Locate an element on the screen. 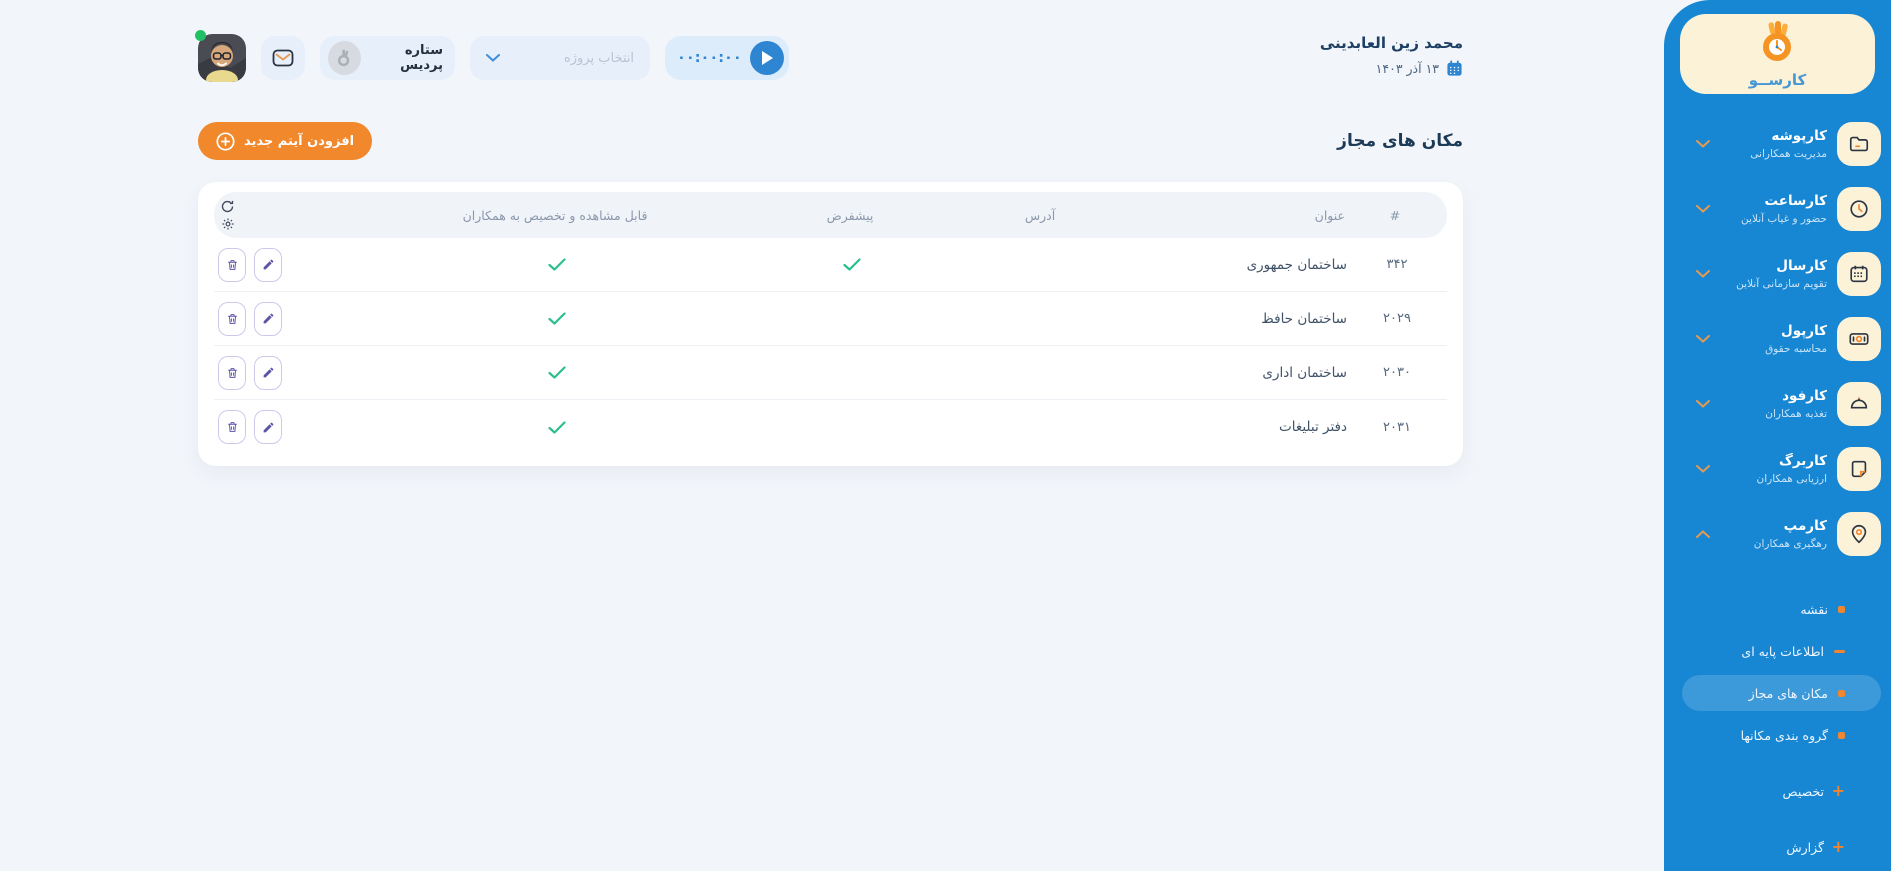 This screenshot has height=871, width=1891. map-pin-icon is located at coordinates (1859, 534).